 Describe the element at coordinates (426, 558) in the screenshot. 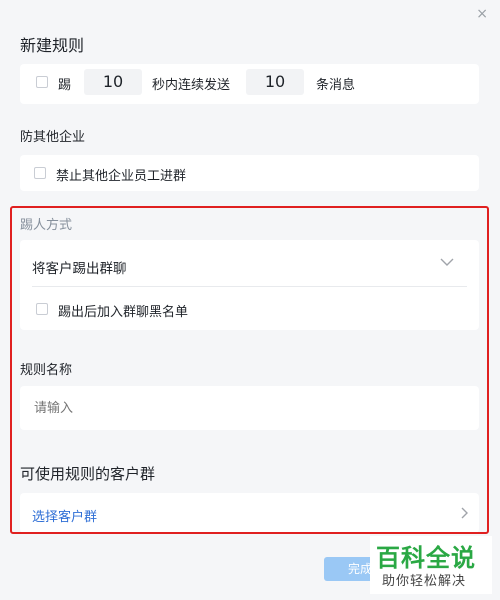

I see `watermark-title: 百科全说` at that location.